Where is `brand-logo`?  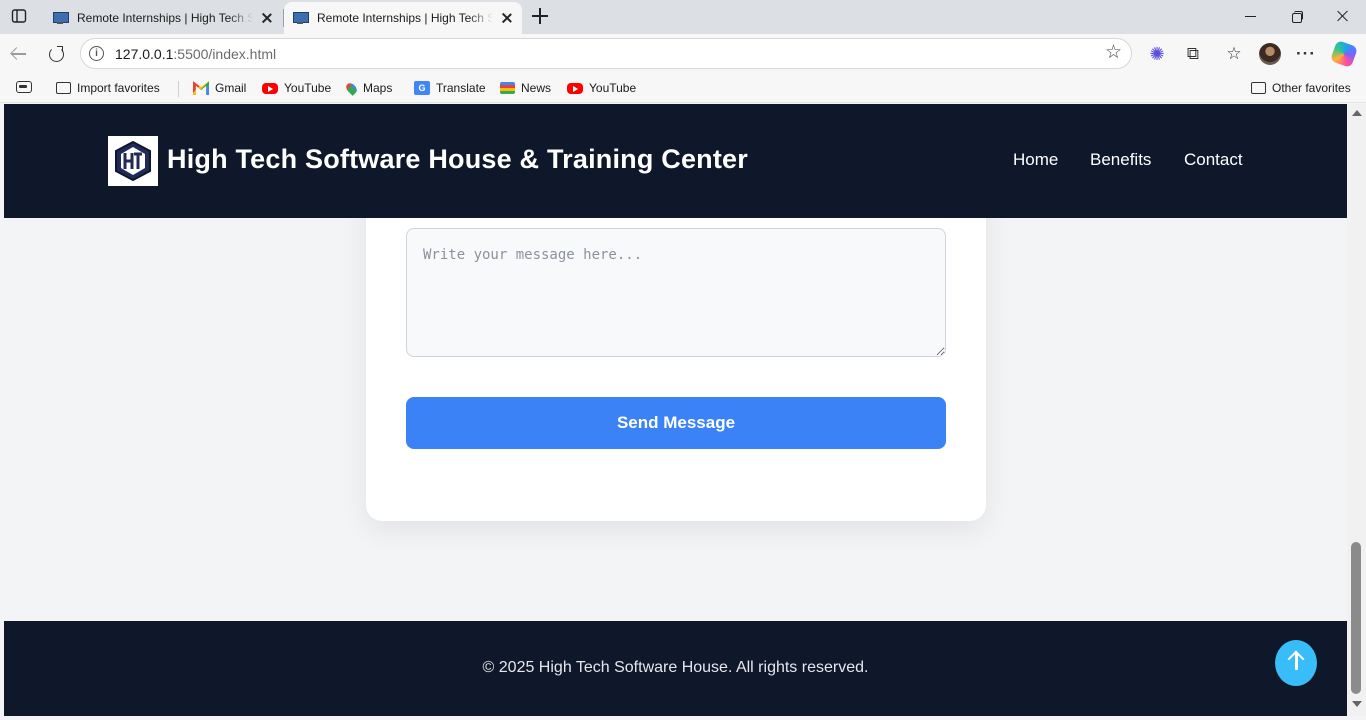
brand-logo is located at coordinates (133, 161).